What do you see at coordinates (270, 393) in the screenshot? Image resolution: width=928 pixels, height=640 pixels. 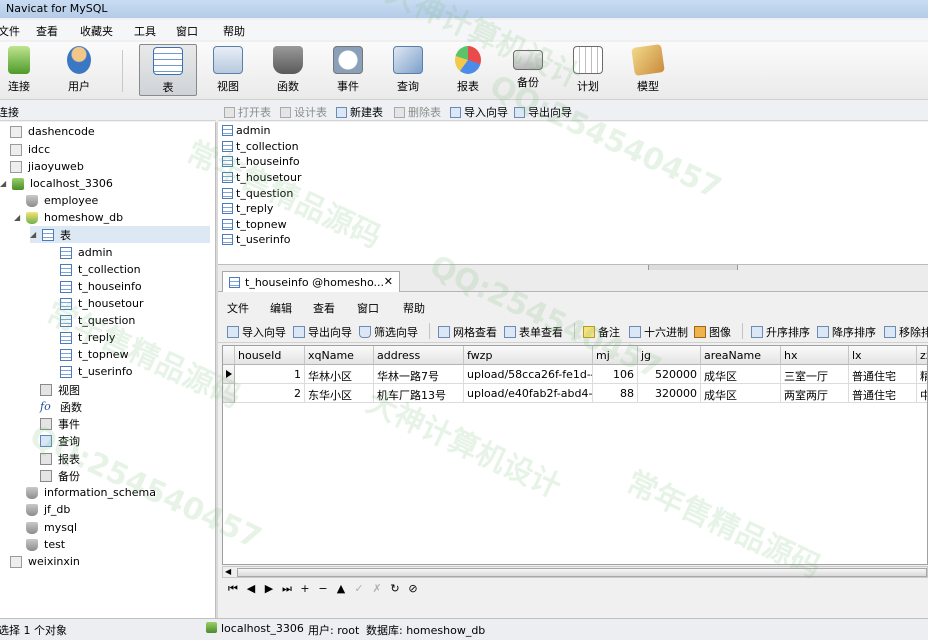 I see `table-cell: 2` at bounding box center [270, 393].